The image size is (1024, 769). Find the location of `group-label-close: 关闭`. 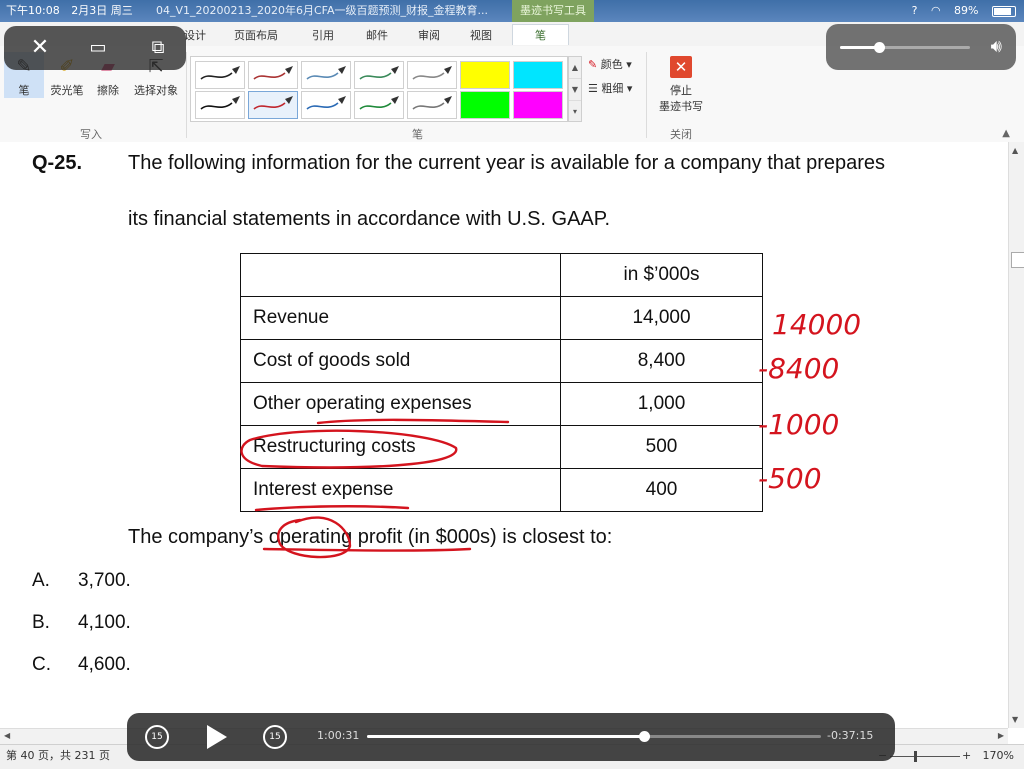

group-label-close: 关闭 is located at coordinates (681, 134).